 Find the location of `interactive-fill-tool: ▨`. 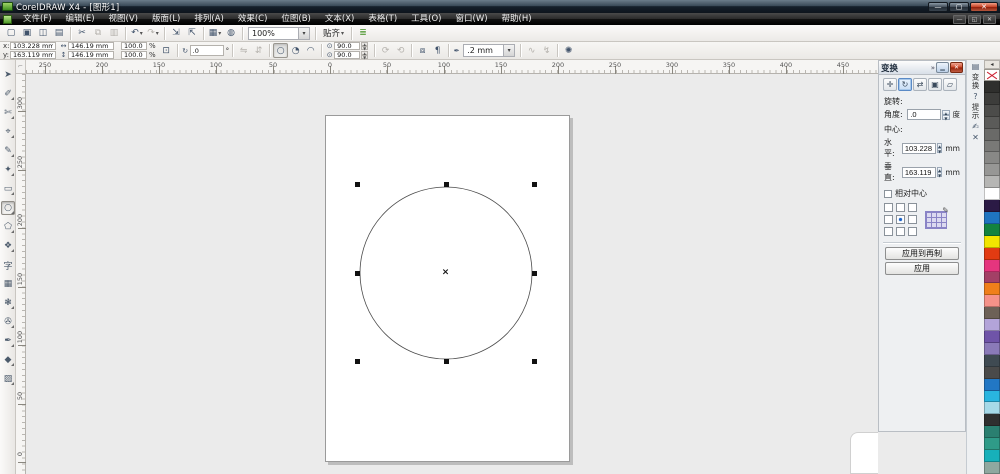

interactive-fill-tool: ▨ is located at coordinates (8, 379).